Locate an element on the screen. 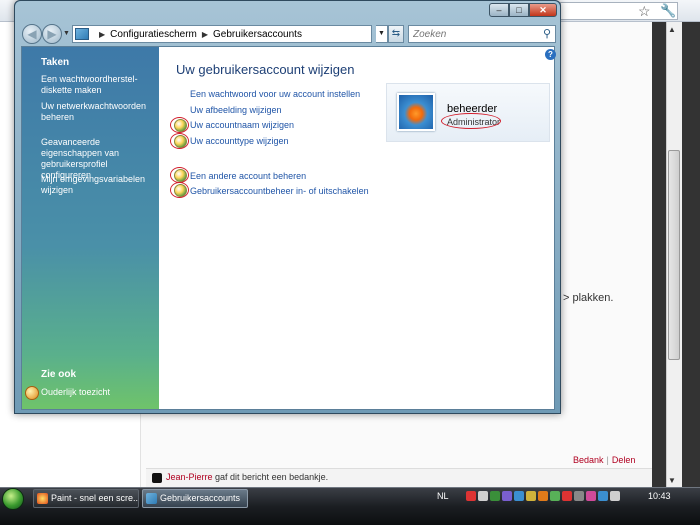 This screenshot has width=700, height=525. delen-link: Delen is located at coordinates (624, 460).